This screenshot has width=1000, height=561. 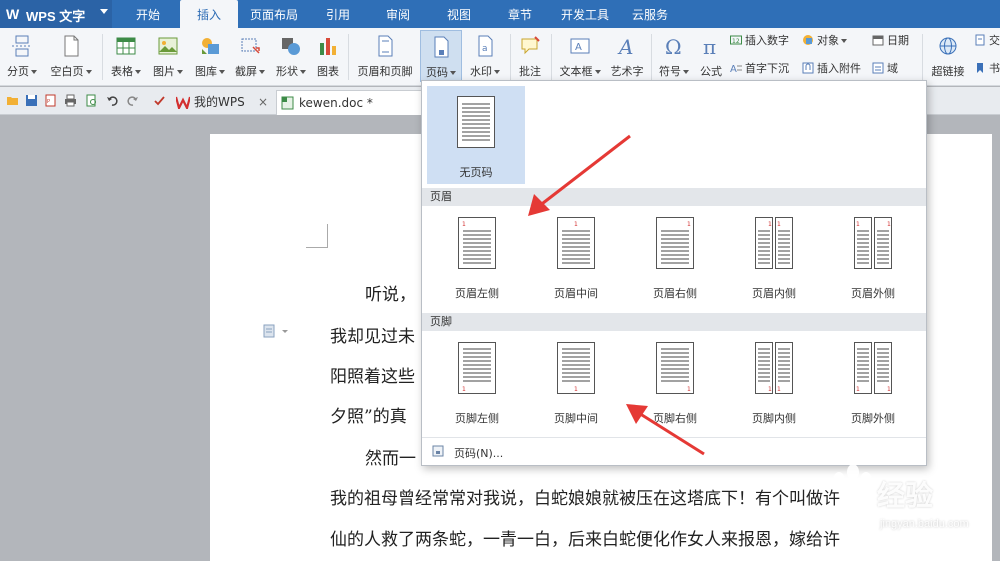 What do you see at coordinates (274, 14) in the screenshot?
I see `tab-page-layout: 页面布局` at bounding box center [274, 14].